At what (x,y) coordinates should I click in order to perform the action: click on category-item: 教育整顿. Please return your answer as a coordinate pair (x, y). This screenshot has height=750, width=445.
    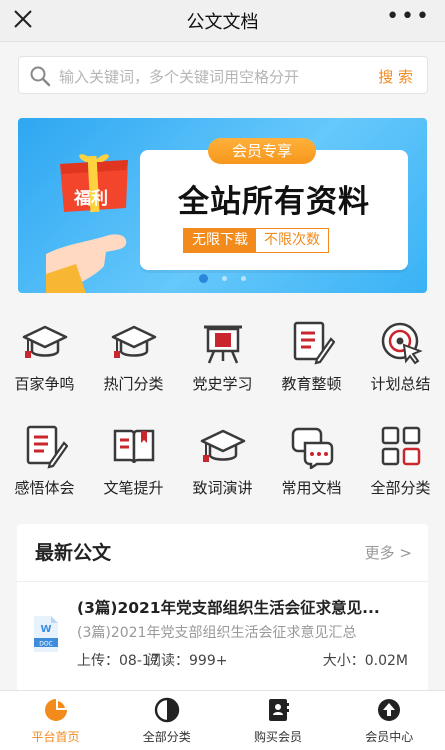
    Looking at the image, I should click on (311, 356).